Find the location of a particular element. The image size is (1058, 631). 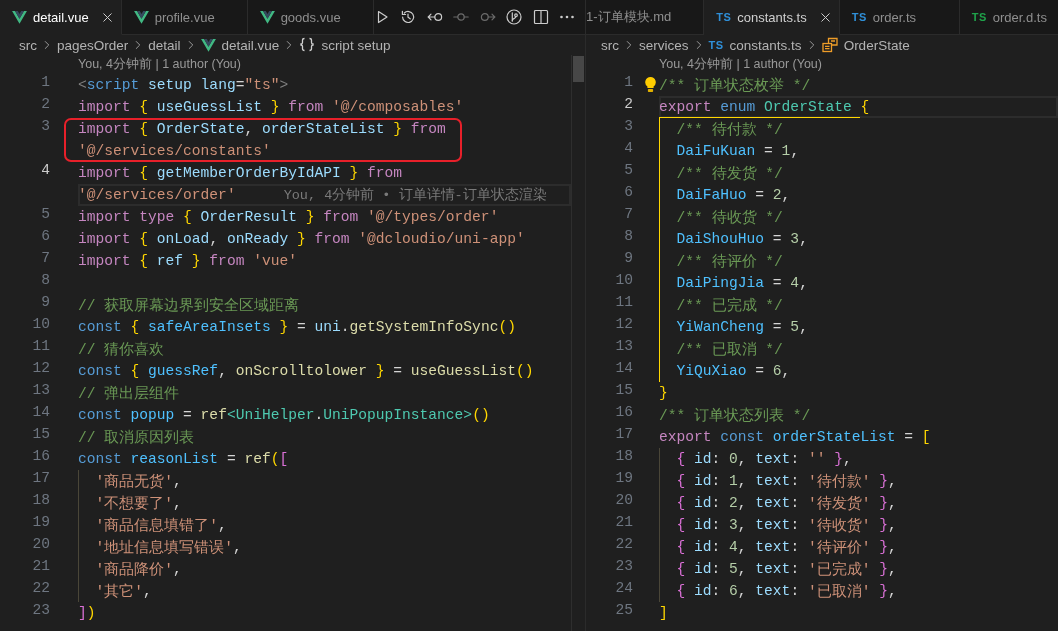

line-number: 25 is located at coordinates (624, 611).